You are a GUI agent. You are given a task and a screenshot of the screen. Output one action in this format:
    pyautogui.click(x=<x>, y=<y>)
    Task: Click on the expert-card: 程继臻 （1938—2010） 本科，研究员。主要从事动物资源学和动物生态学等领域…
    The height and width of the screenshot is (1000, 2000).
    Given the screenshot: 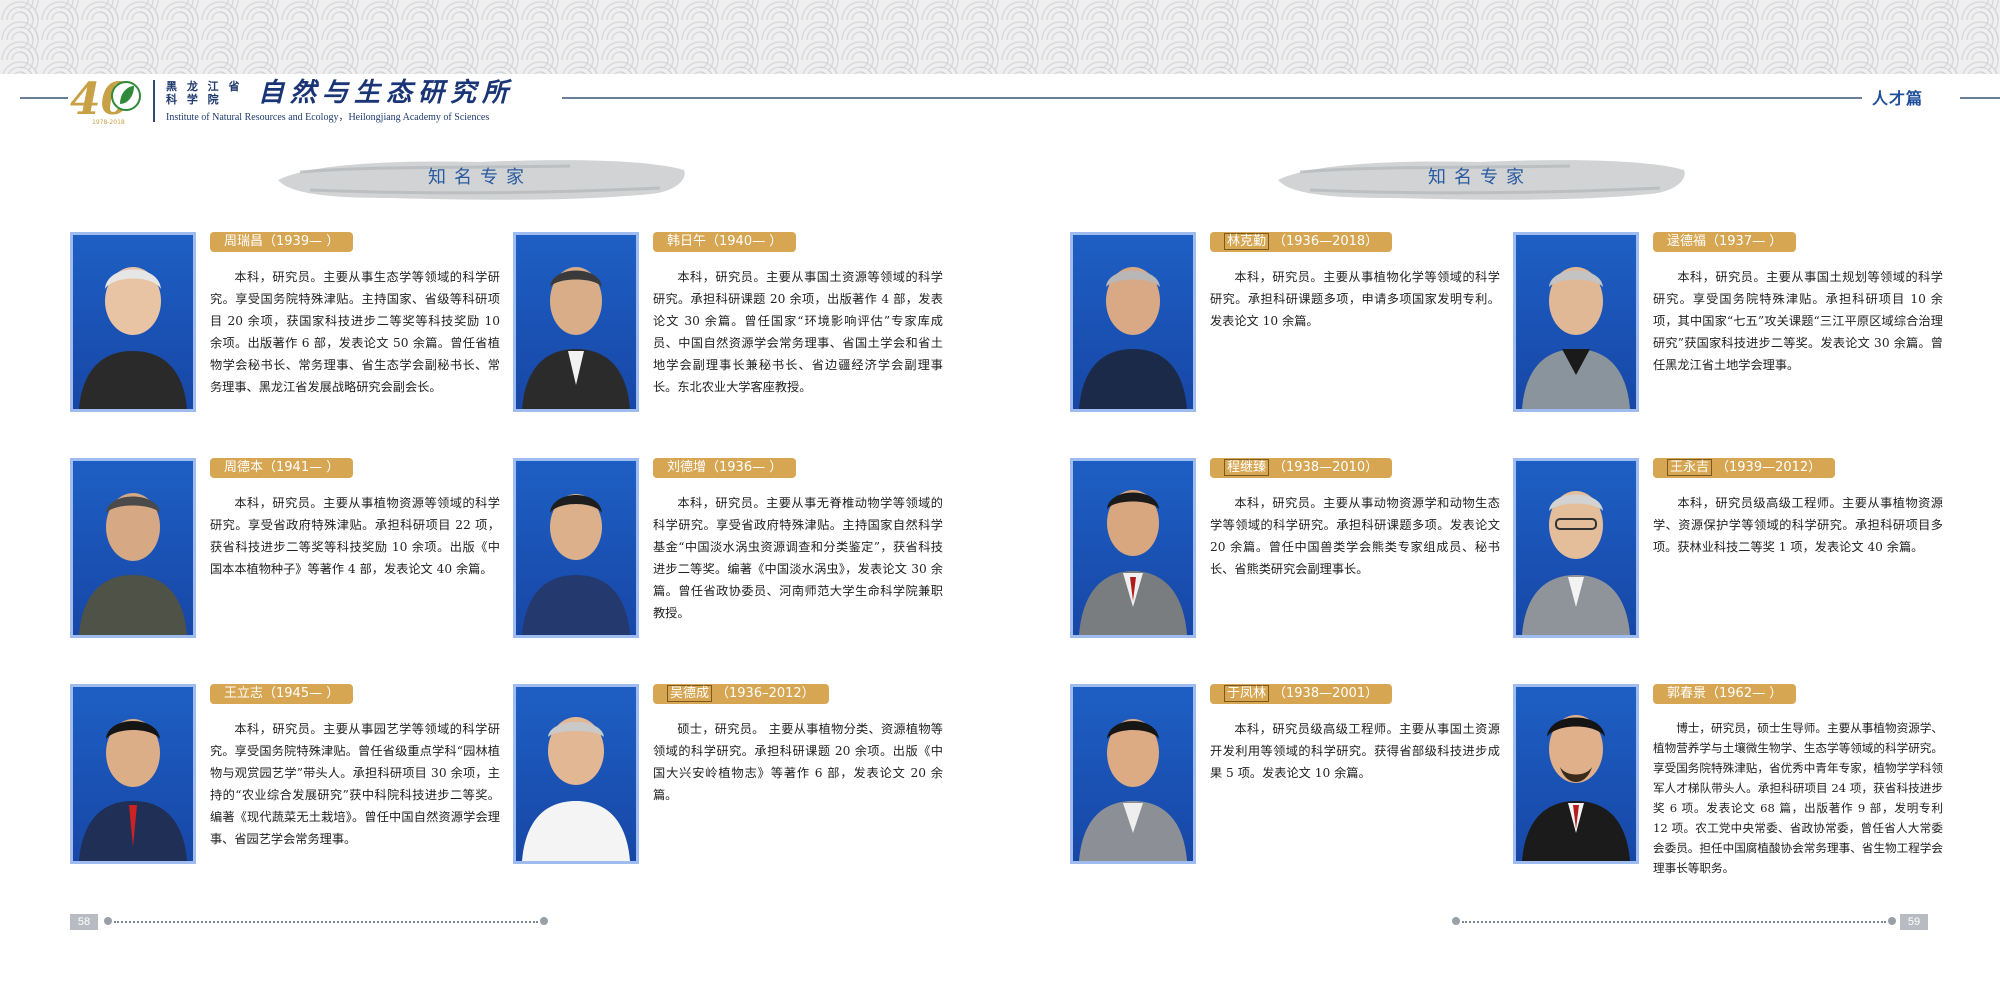 What is the action you would take?
    pyautogui.click(x=1290, y=558)
    